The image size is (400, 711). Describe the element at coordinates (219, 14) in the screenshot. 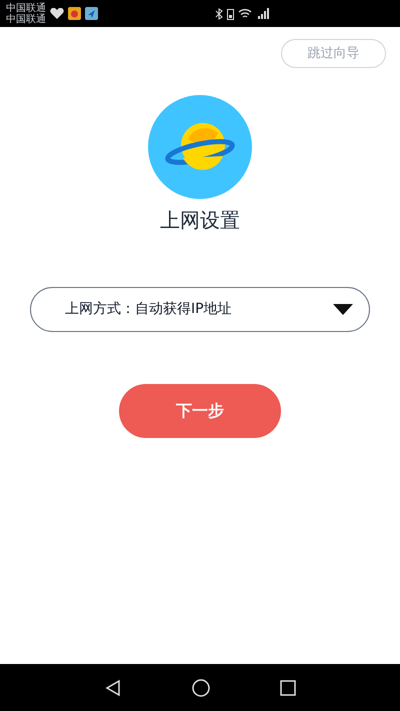

I see `bluetooth-icon` at that location.